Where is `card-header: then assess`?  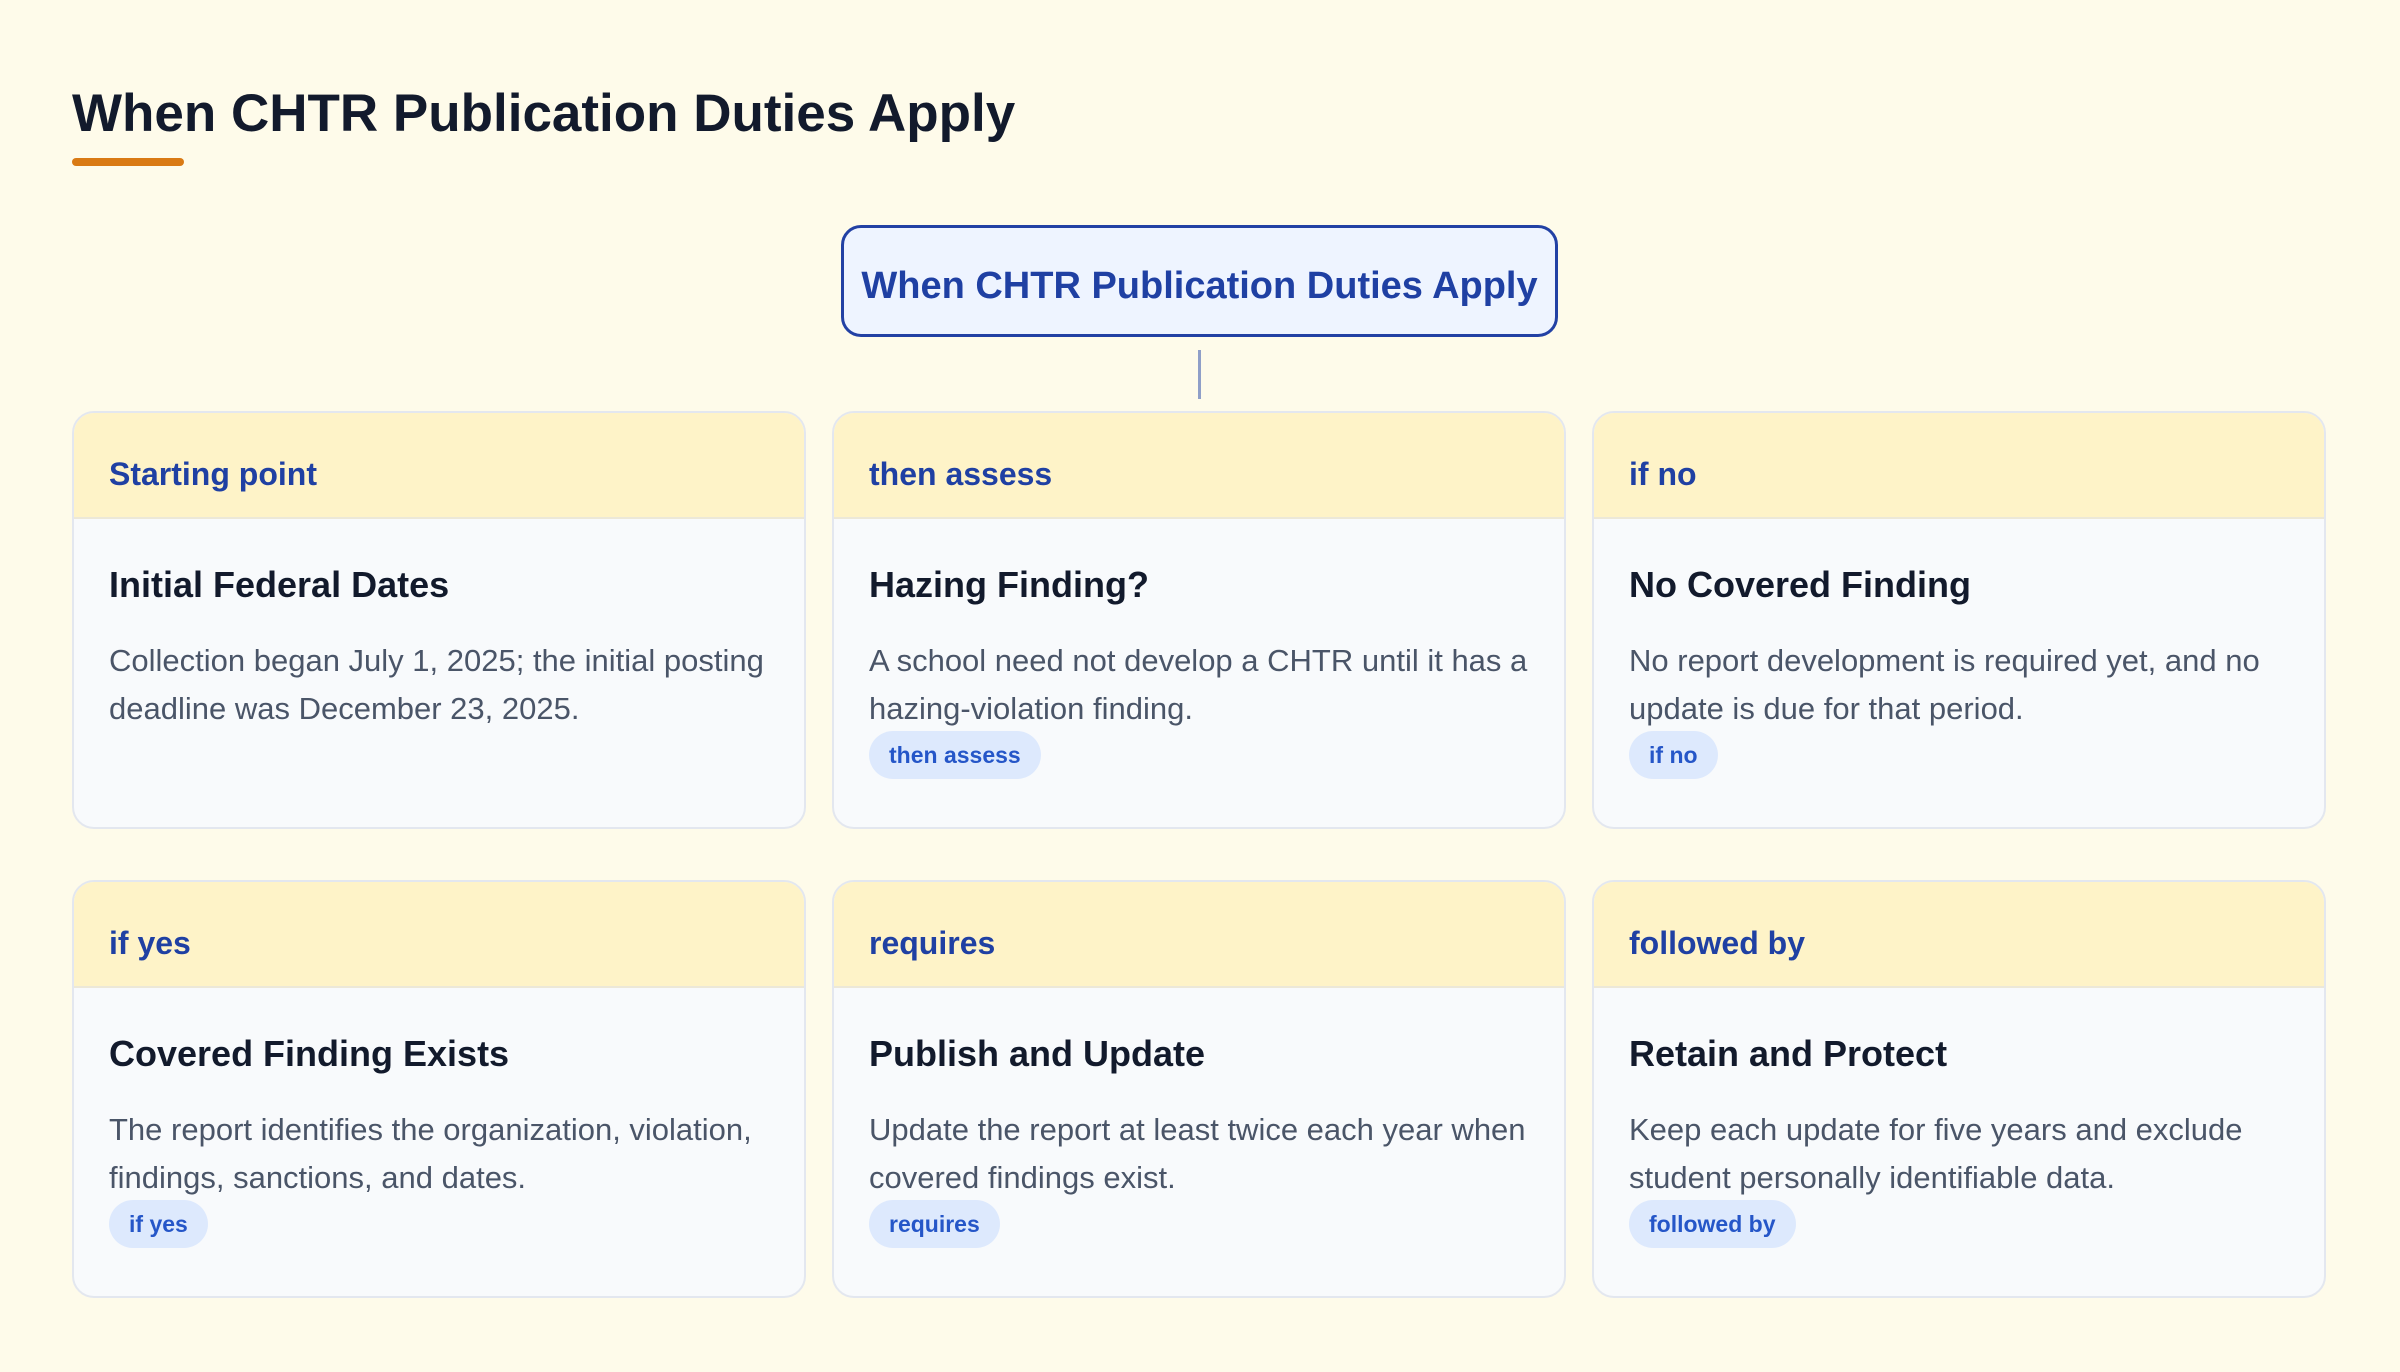 card-header: then assess is located at coordinates (1199, 466).